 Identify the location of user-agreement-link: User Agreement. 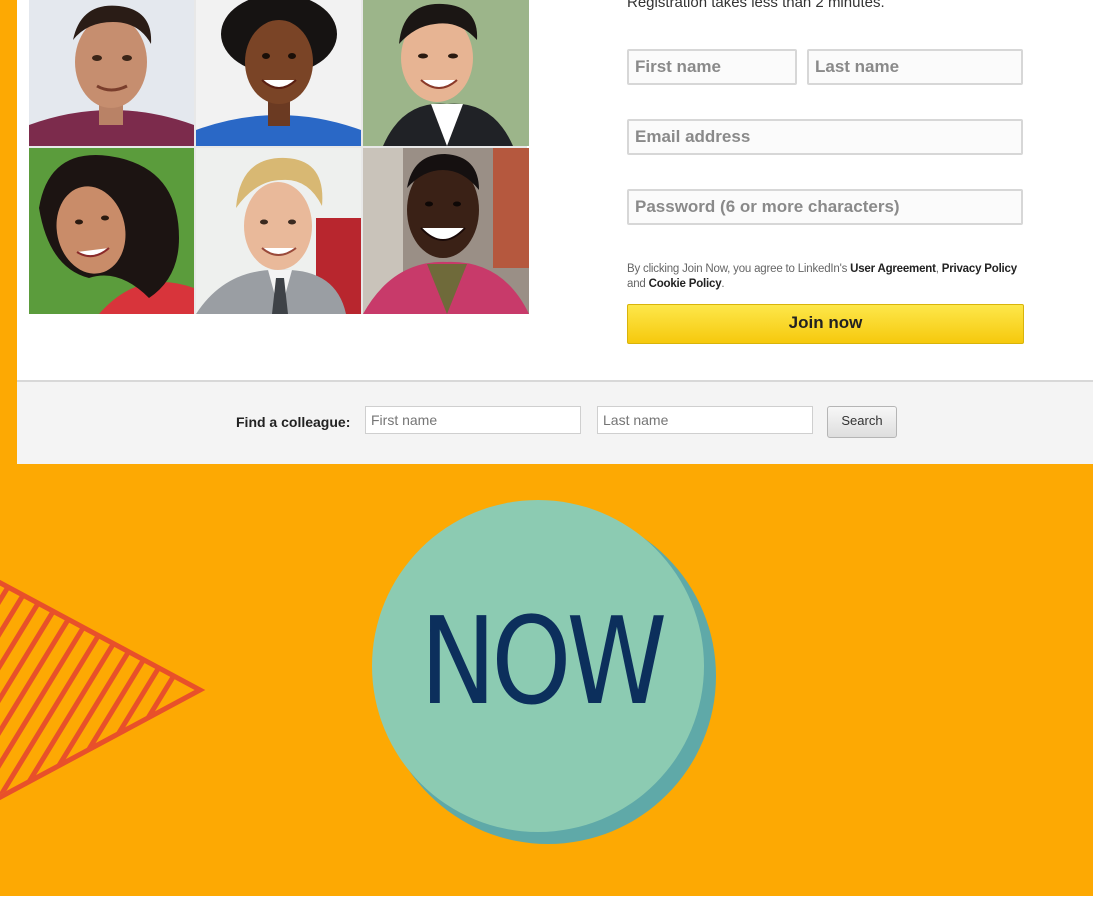
(893, 269).